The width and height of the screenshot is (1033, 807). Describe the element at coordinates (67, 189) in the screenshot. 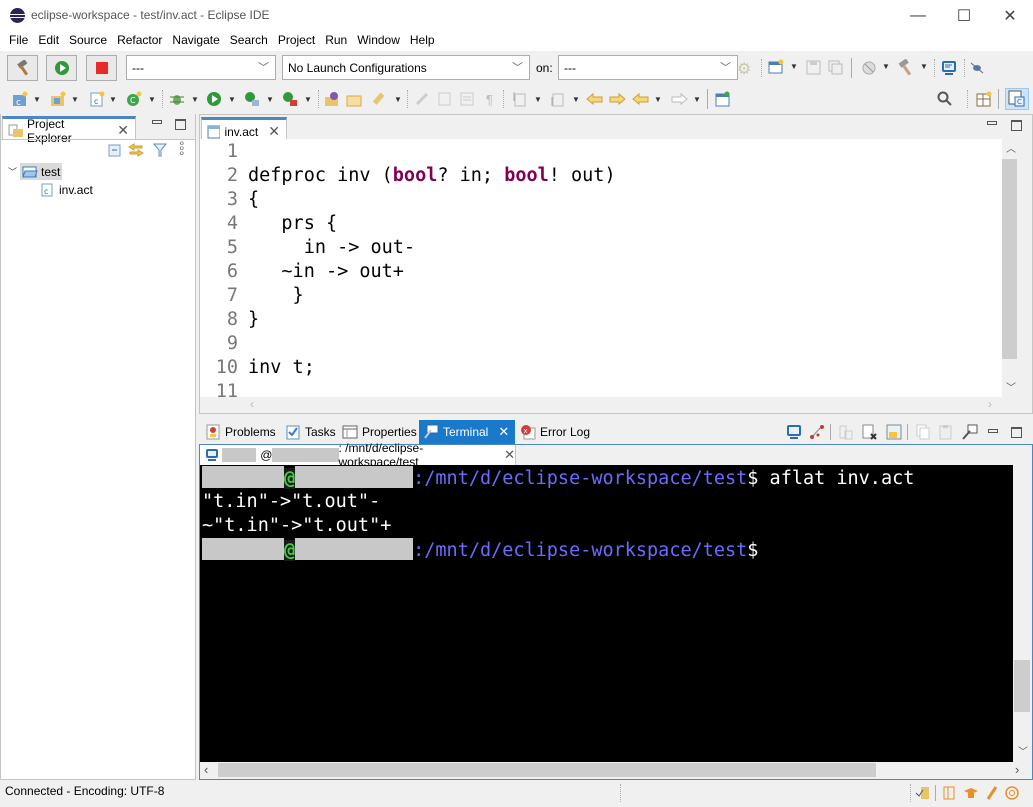

I see `tree-item-inv-act: c inv.act` at that location.